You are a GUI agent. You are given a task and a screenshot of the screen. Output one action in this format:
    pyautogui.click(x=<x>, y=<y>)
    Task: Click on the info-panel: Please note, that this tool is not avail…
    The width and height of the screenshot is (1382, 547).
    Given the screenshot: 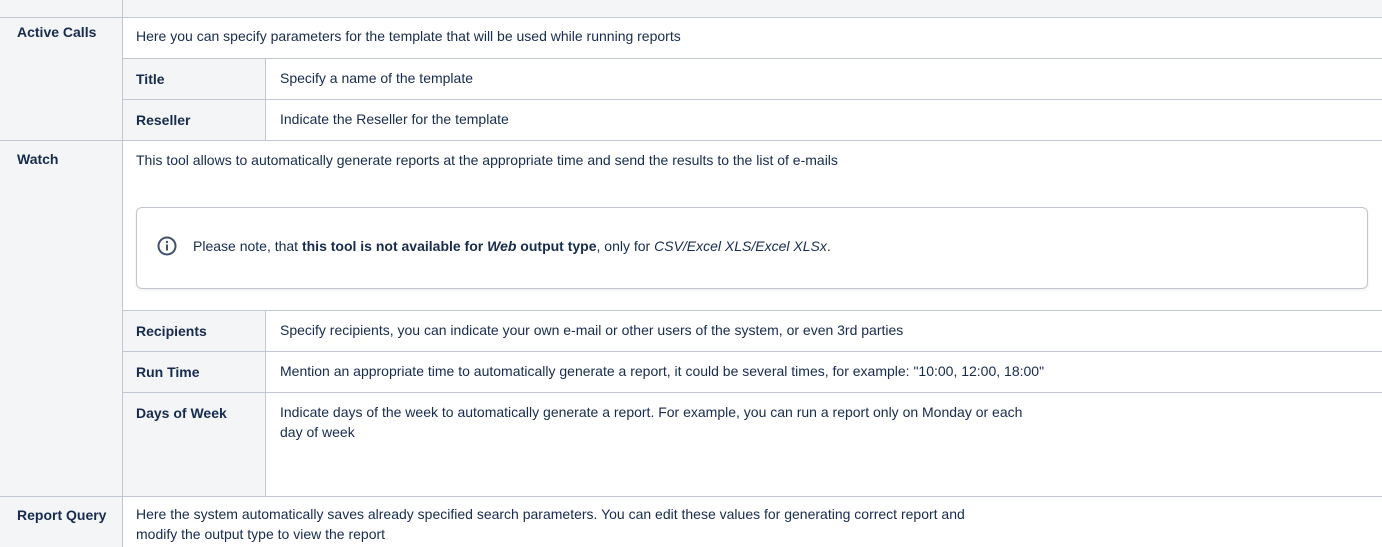 What is the action you would take?
    pyautogui.click(x=752, y=248)
    